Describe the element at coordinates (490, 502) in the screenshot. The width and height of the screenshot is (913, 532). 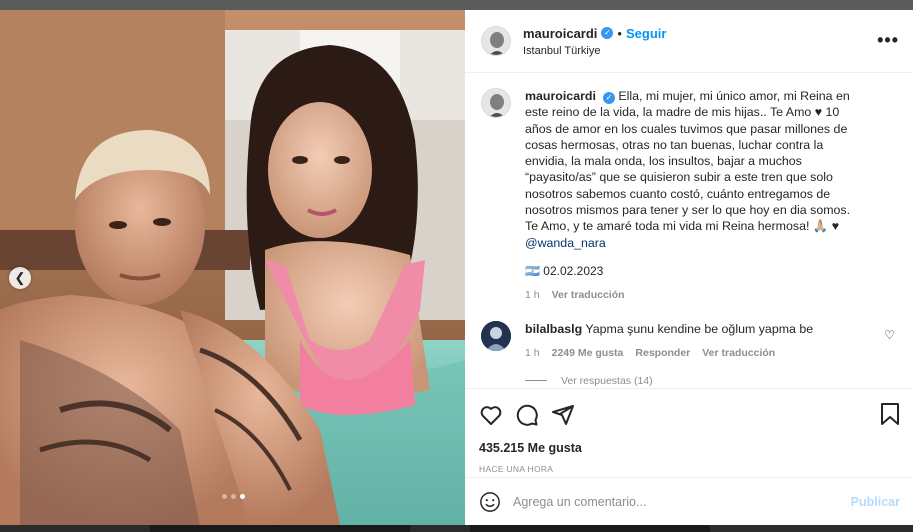
I see `emoji-icon` at that location.